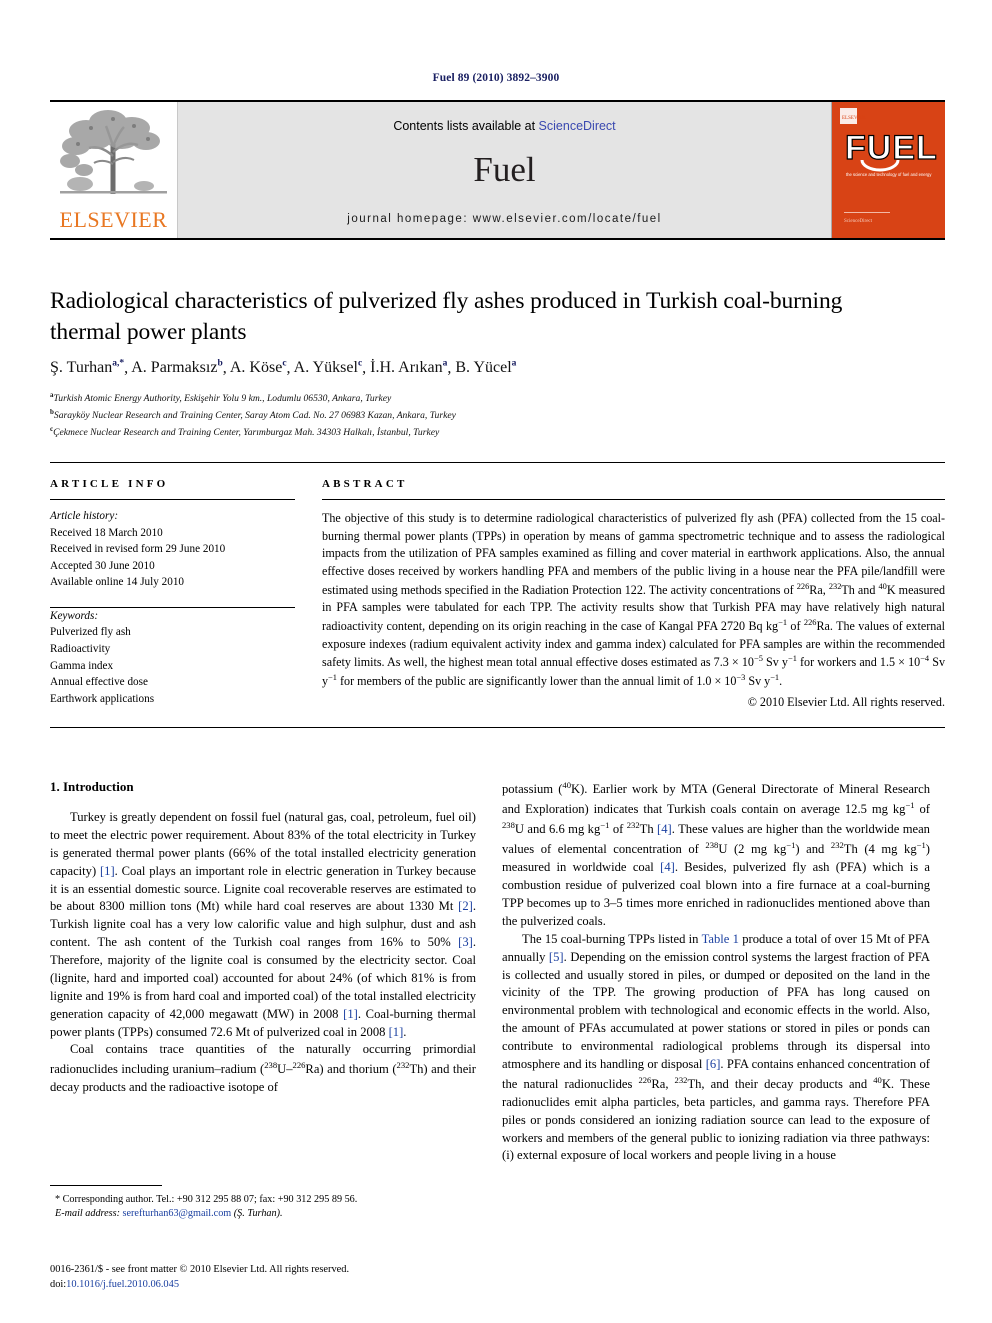  What do you see at coordinates (891, 148) in the screenshot?
I see `svg-text: FUEL` at bounding box center [891, 148].